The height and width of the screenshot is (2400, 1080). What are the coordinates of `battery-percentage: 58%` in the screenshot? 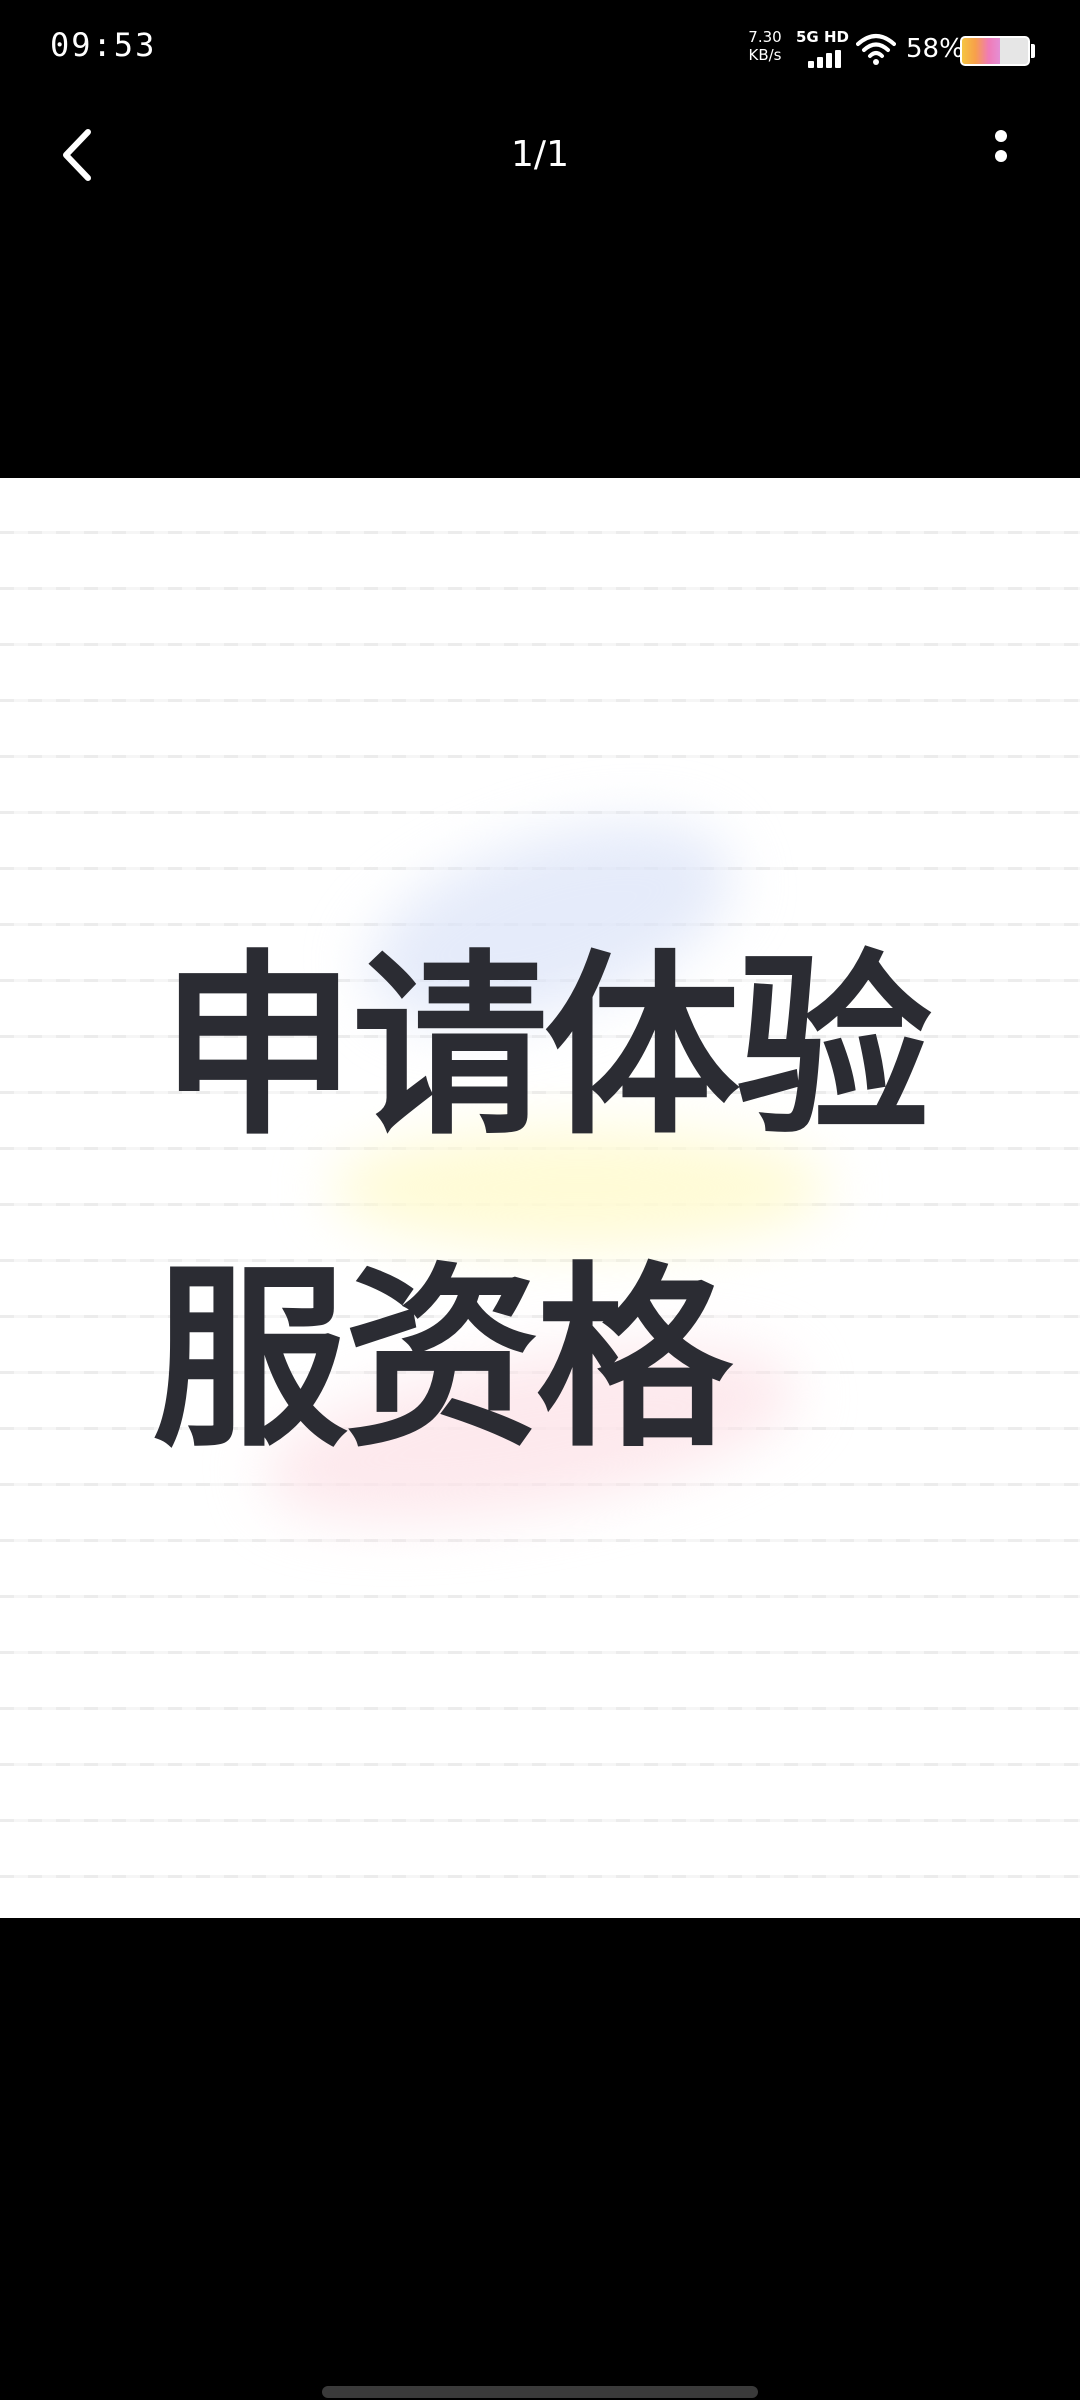 It's located at (935, 49).